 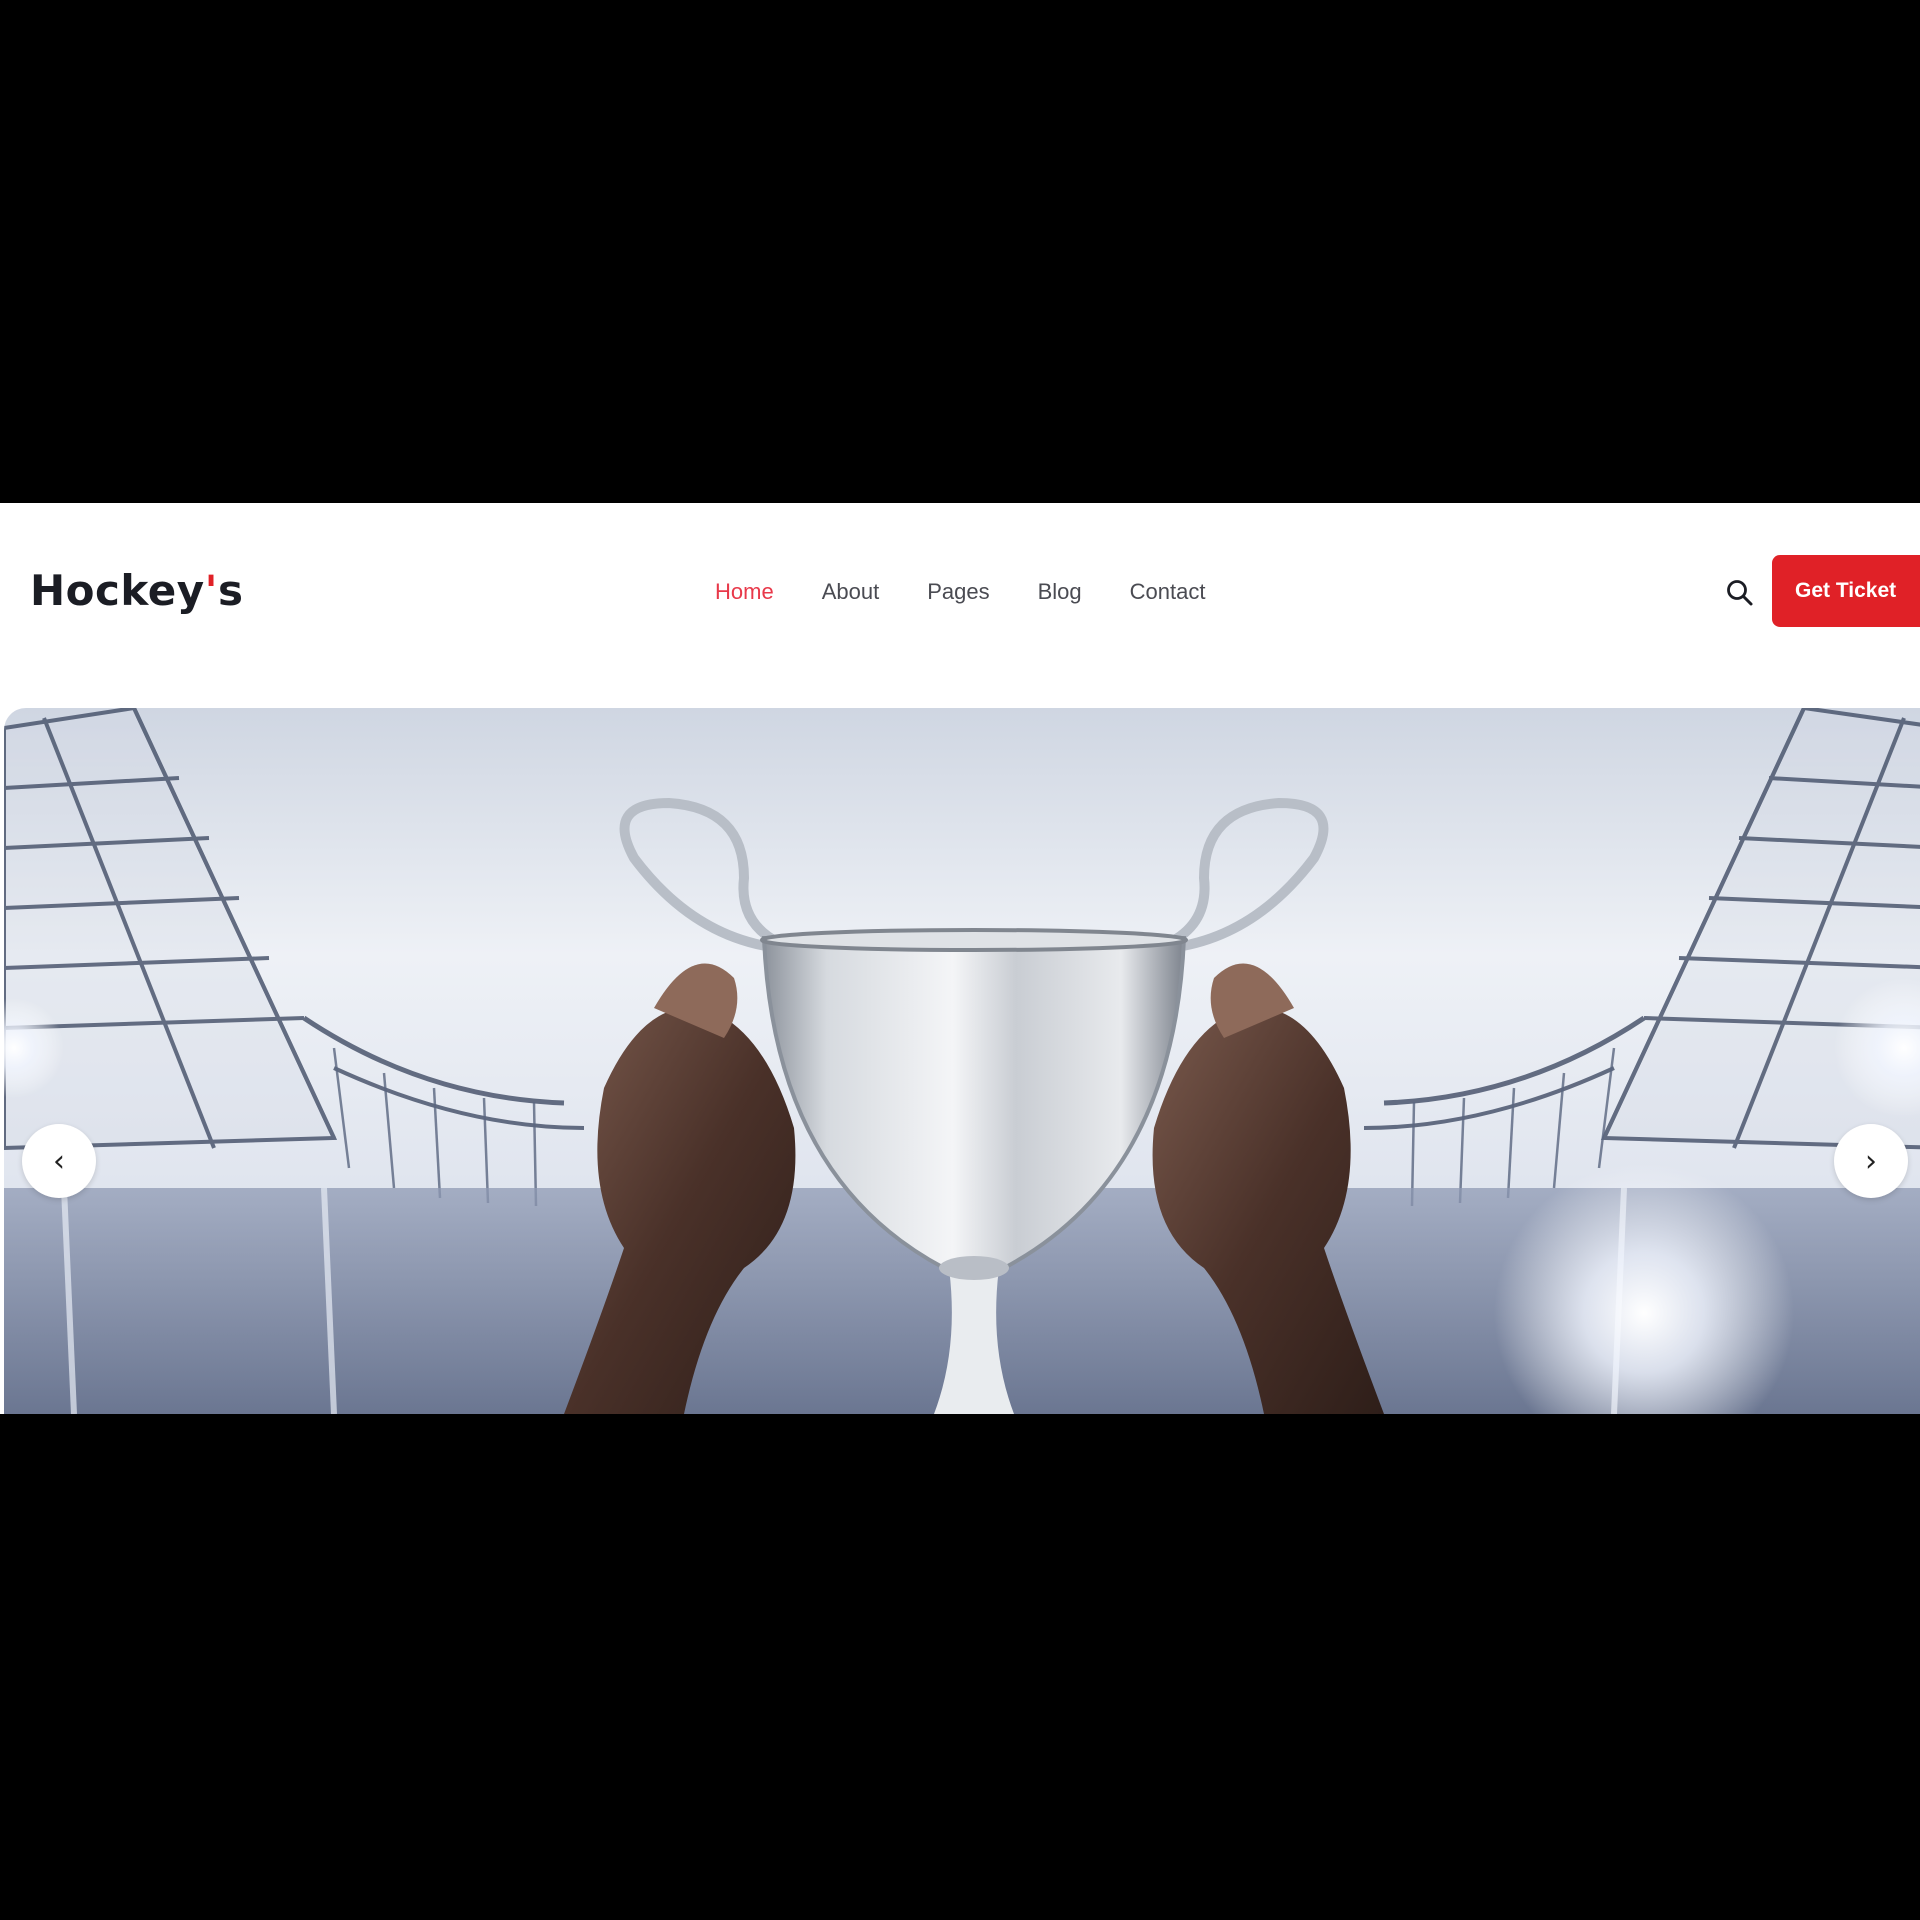 I want to click on search-icon, so click(x=1740, y=593).